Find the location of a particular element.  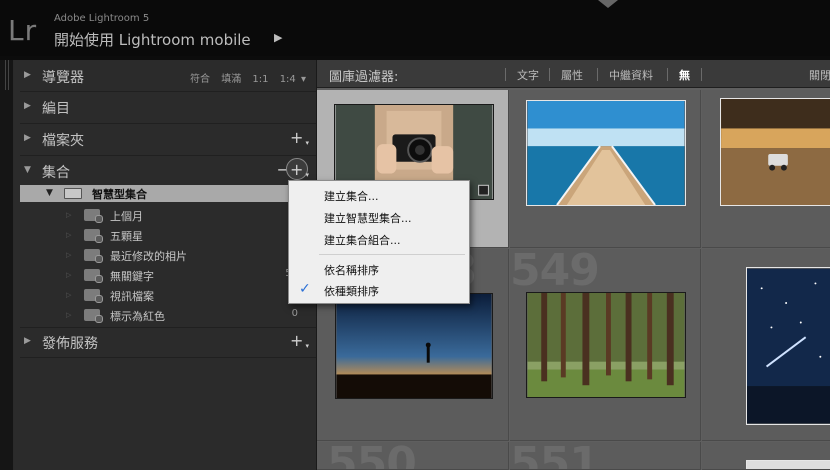

collection-label: 最近修改的相片 is located at coordinates (148, 256).